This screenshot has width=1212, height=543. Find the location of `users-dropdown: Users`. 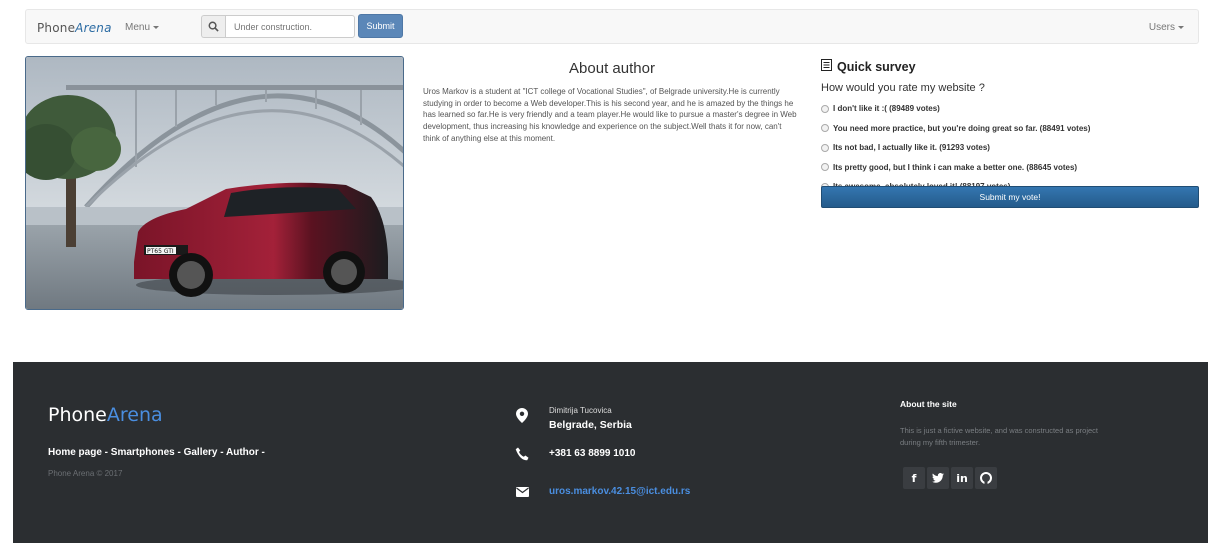

users-dropdown: Users is located at coordinates (1166, 27).